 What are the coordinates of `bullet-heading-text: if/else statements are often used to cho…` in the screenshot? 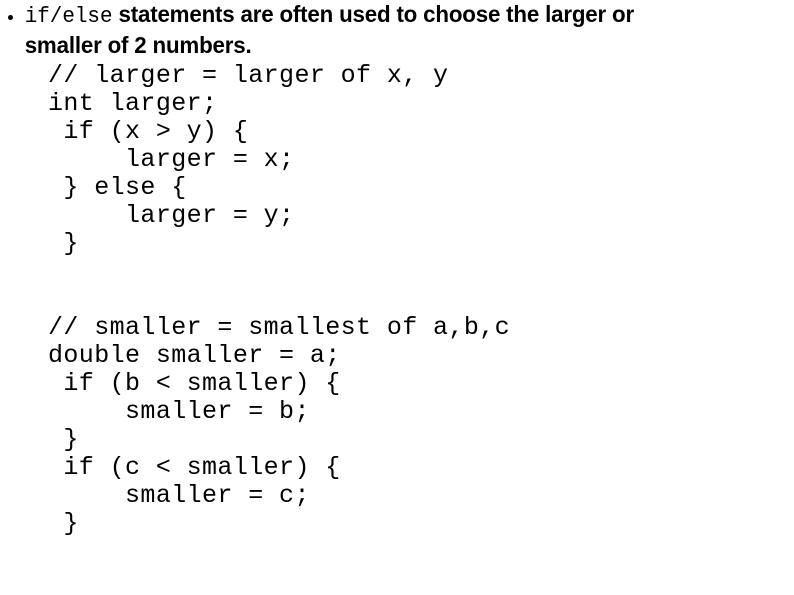 It's located at (370, 30).